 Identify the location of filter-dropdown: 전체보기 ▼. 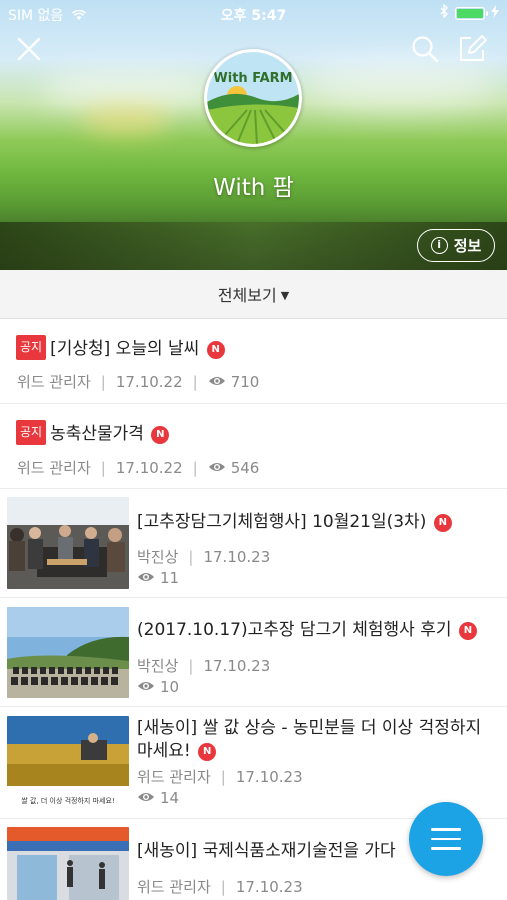
(253, 294).